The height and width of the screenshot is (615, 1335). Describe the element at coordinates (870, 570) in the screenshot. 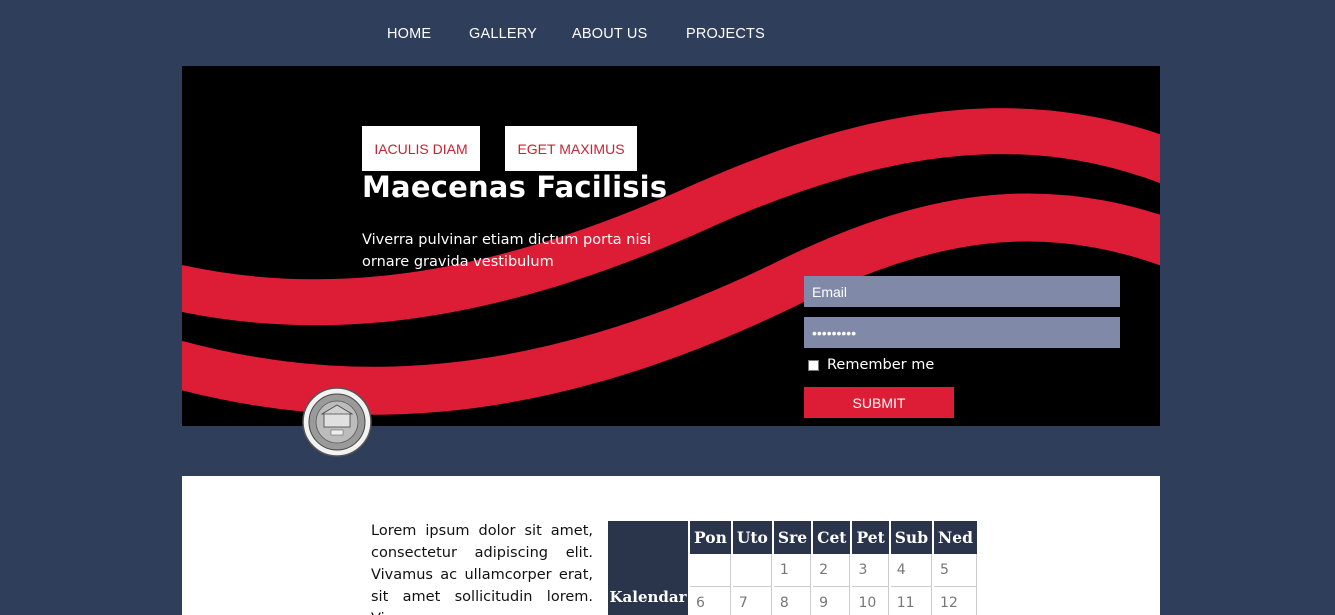

I see `calendar-day: 3` at that location.